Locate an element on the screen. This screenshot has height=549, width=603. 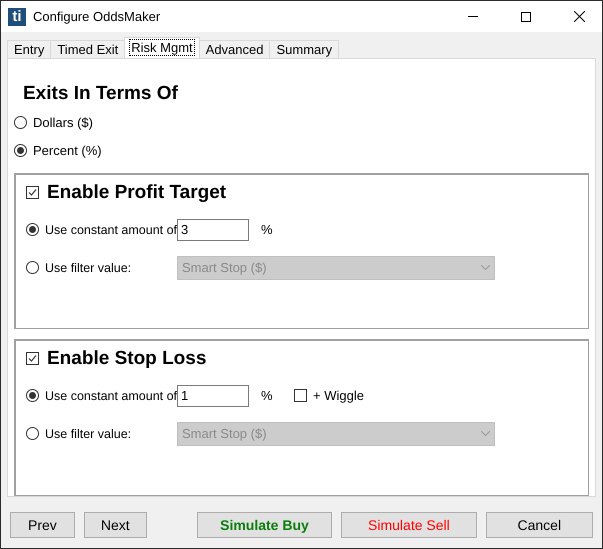
dialog-button: Simulate Buy is located at coordinates (264, 525).